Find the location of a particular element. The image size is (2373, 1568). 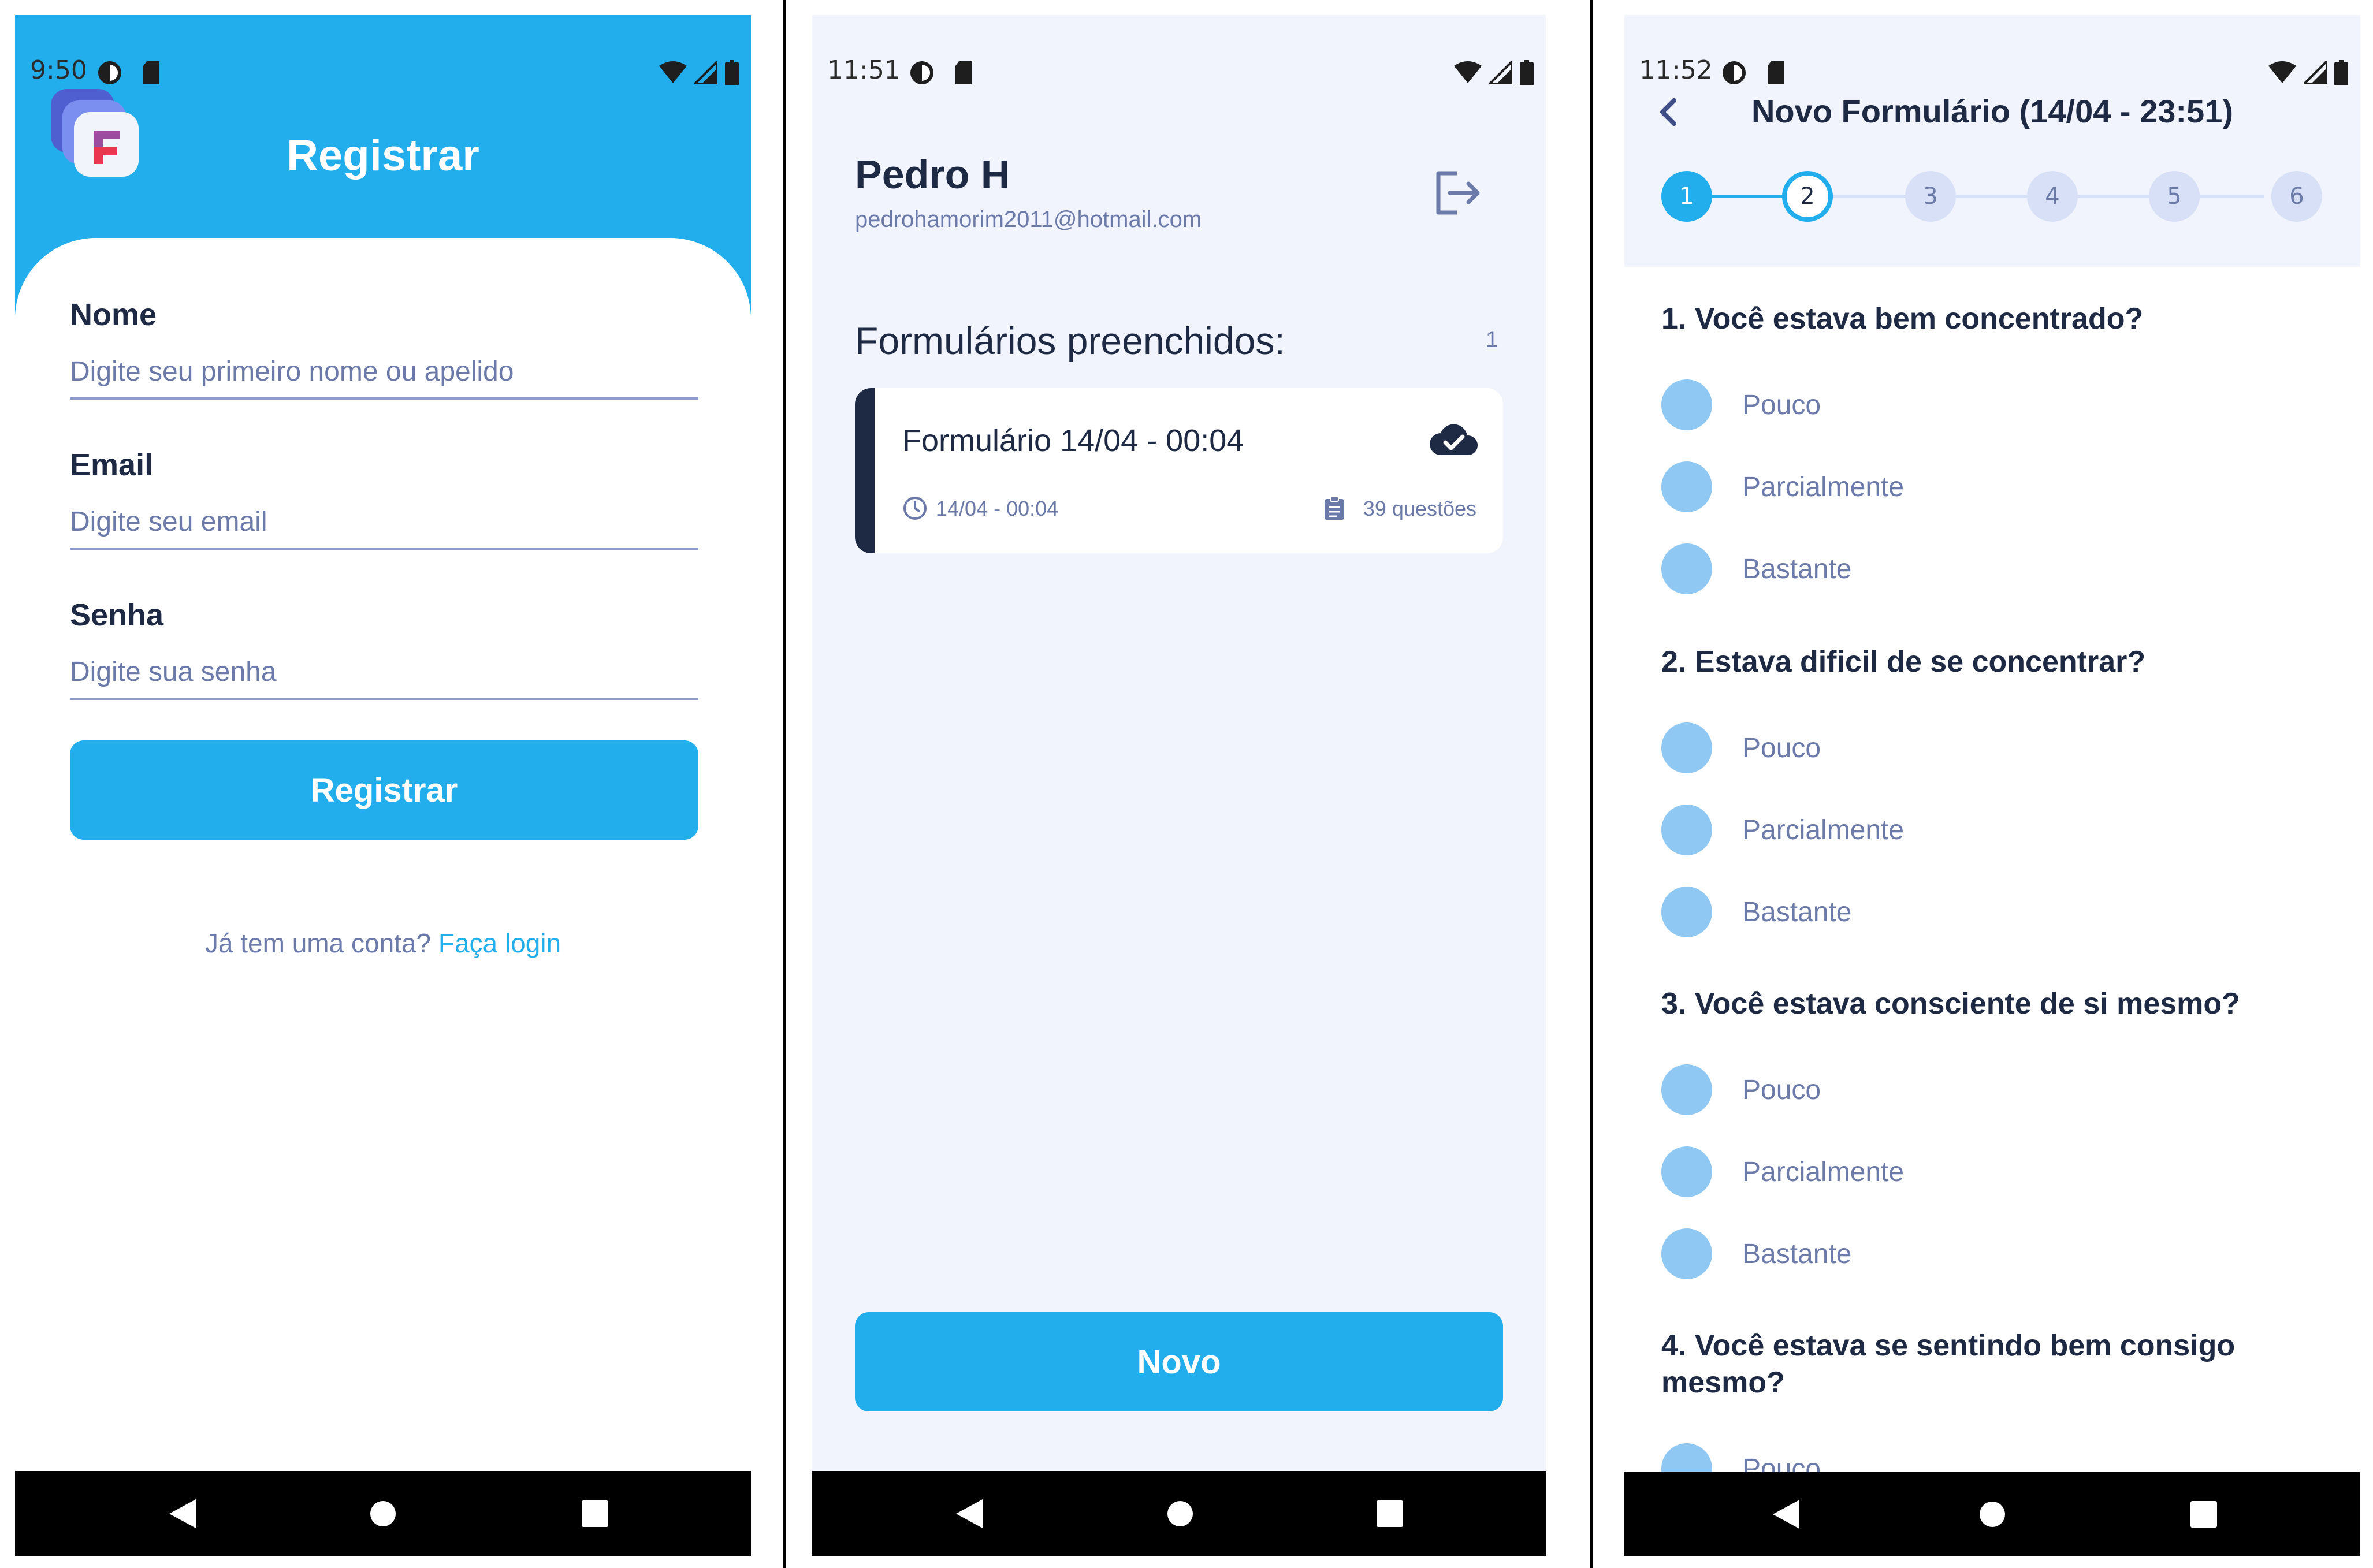

step-5: 5 is located at coordinates (2174, 196).